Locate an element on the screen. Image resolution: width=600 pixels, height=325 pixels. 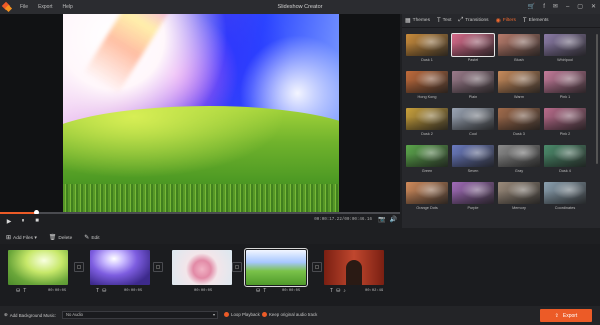
filter-item: Dusk 3 is located at coordinates (519, 123).